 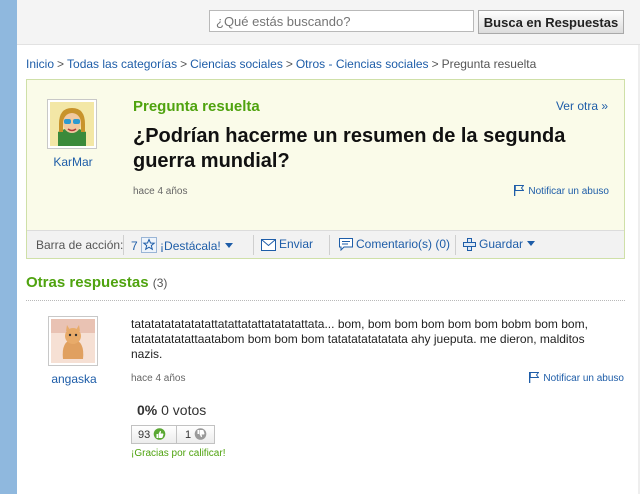 I want to click on search-input, so click(x=341, y=21).